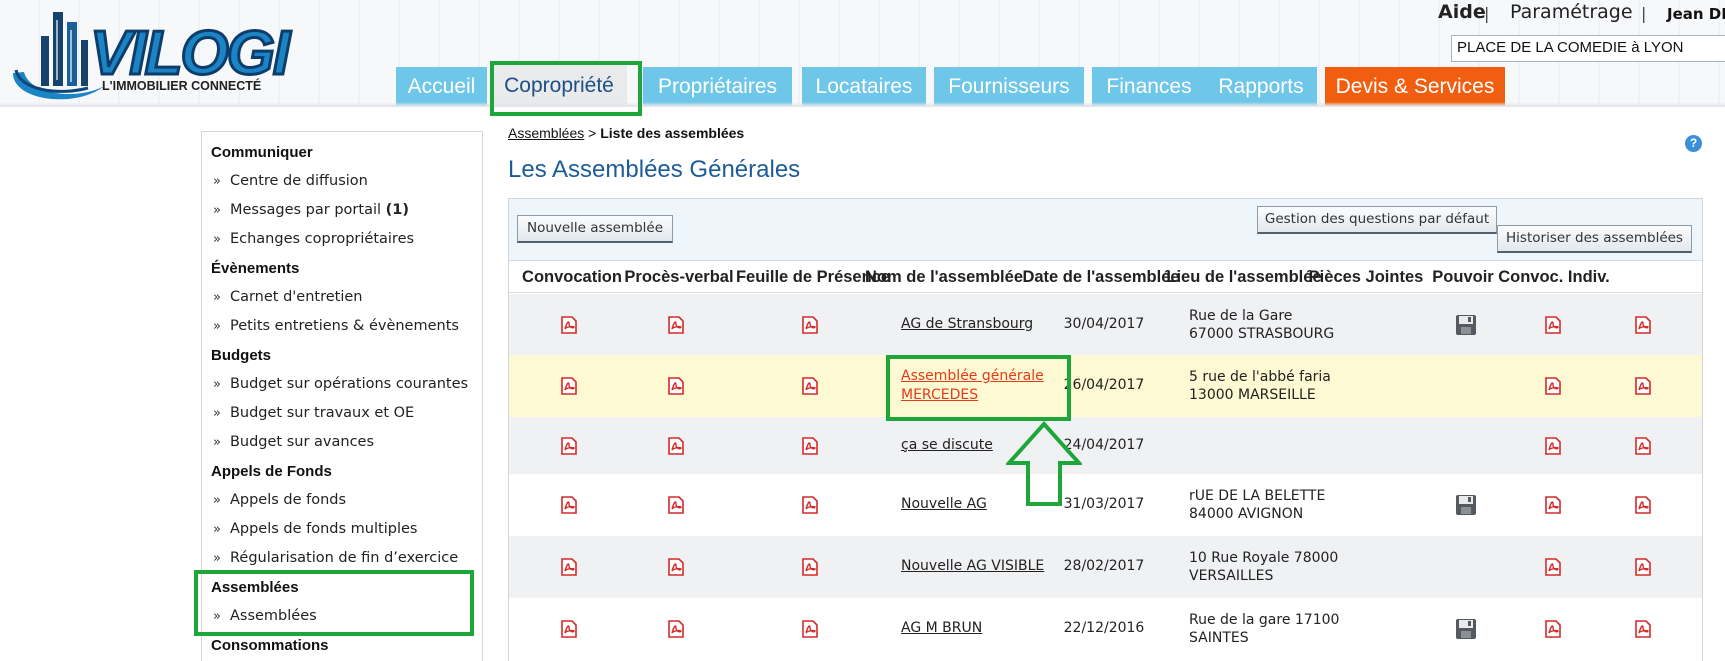 The height and width of the screenshot is (661, 1725). What do you see at coordinates (572, 277) in the screenshot?
I see `col-convocation: Convocation` at bounding box center [572, 277].